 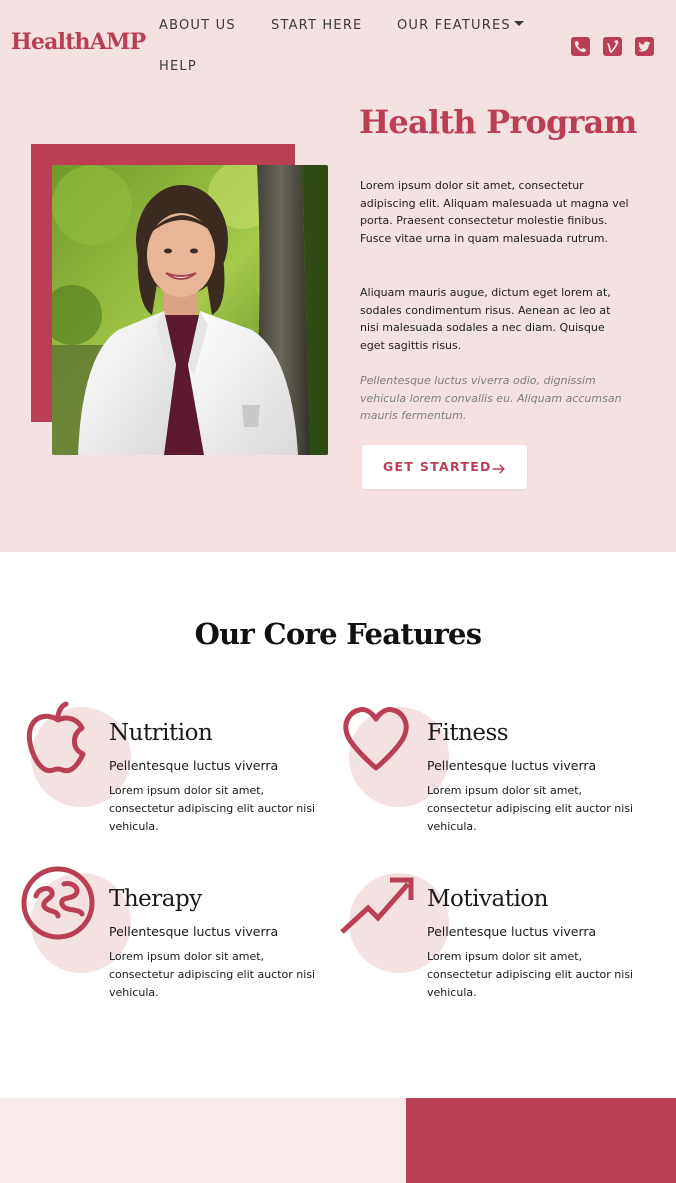 What do you see at coordinates (437, 466) in the screenshot?
I see `get-started-label: GET STARTED` at bounding box center [437, 466].